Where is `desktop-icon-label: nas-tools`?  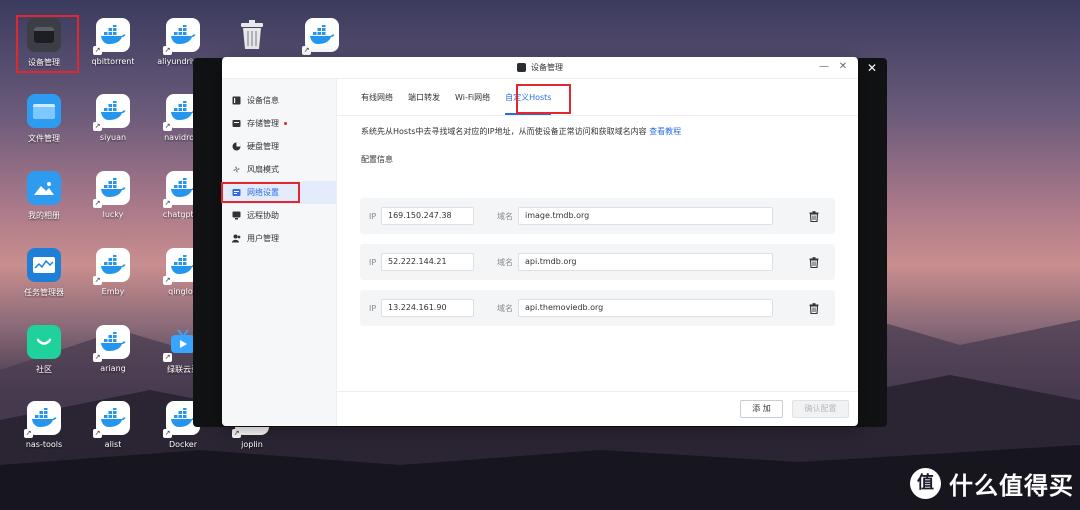
desktop-icon-label: nas-tools is located at coordinates (44, 444).